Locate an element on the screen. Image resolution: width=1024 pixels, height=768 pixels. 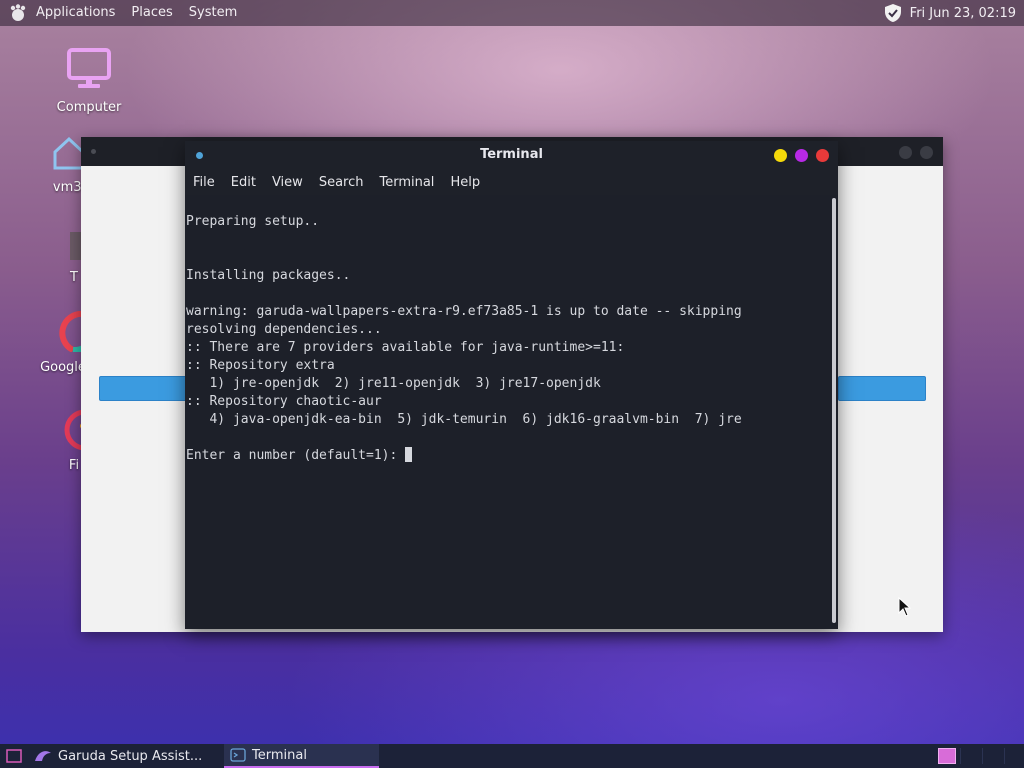
minimize-icon is located at coordinates (905, 152).